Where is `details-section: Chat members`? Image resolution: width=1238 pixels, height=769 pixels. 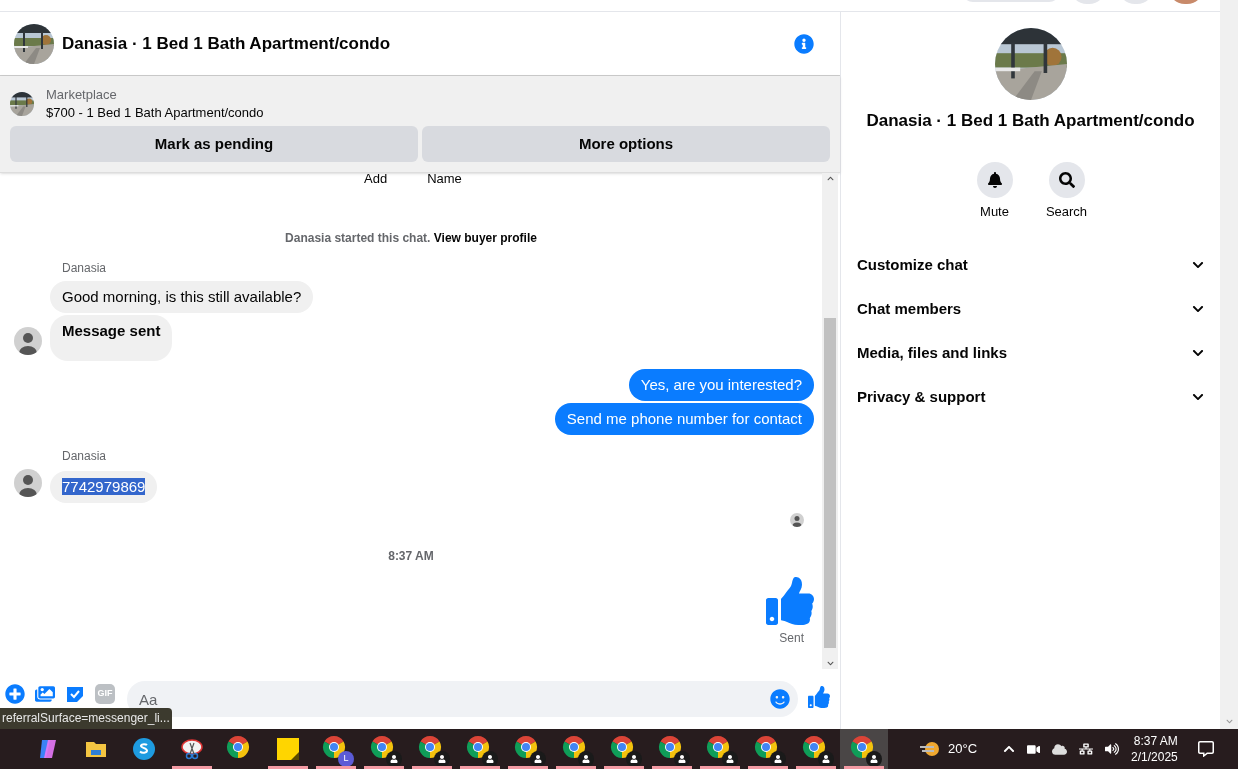
details-section: Chat members is located at coordinates (1030, 309).